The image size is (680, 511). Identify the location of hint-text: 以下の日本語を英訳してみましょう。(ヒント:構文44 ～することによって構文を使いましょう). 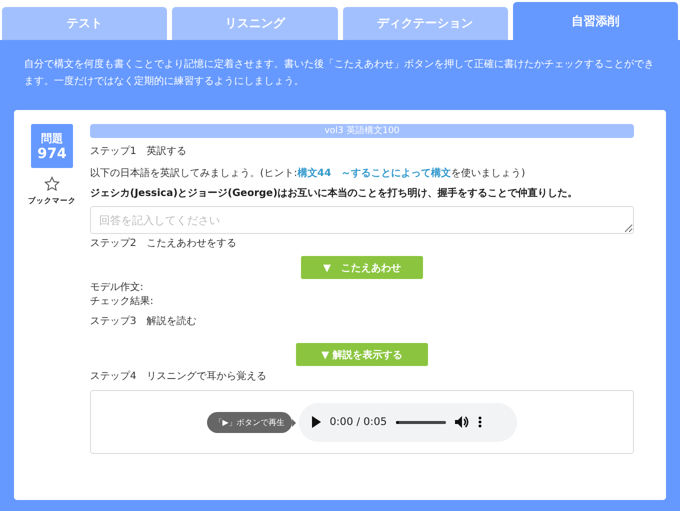
(308, 174).